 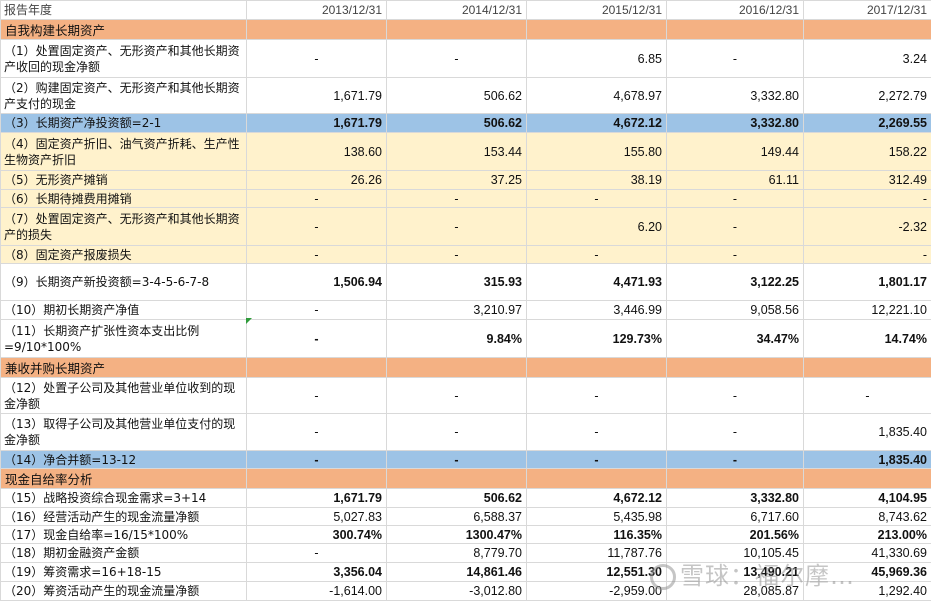 What do you see at coordinates (867, 59) in the screenshot?
I see `cell-value: 3.24` at bounding box center [867, 59].